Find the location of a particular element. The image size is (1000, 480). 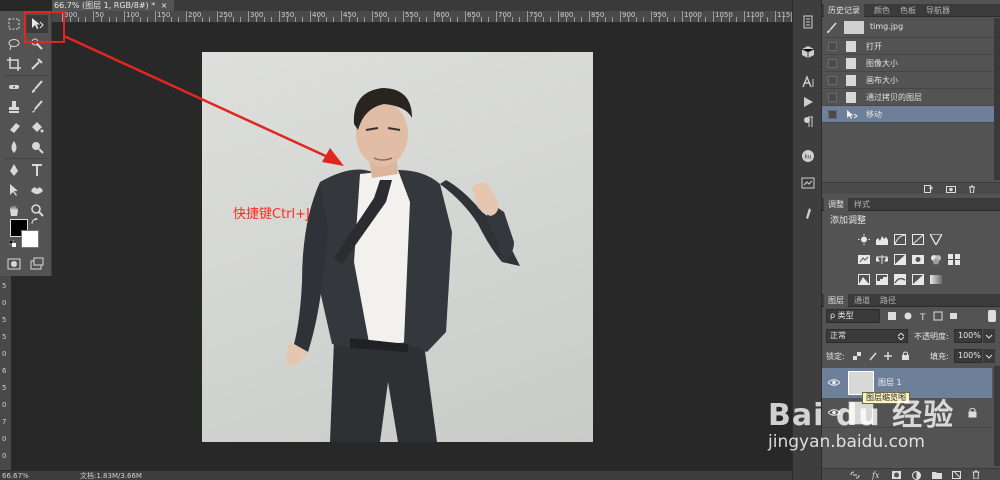

ruler-tick-label: 0 is located at coordinates (4, 439).